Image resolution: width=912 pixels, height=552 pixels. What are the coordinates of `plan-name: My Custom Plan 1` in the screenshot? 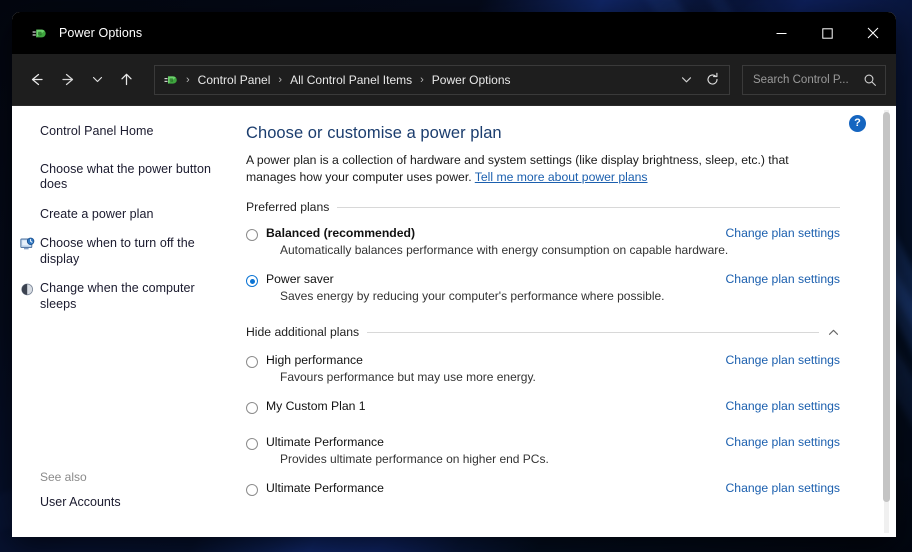 It's located at (316, 406).